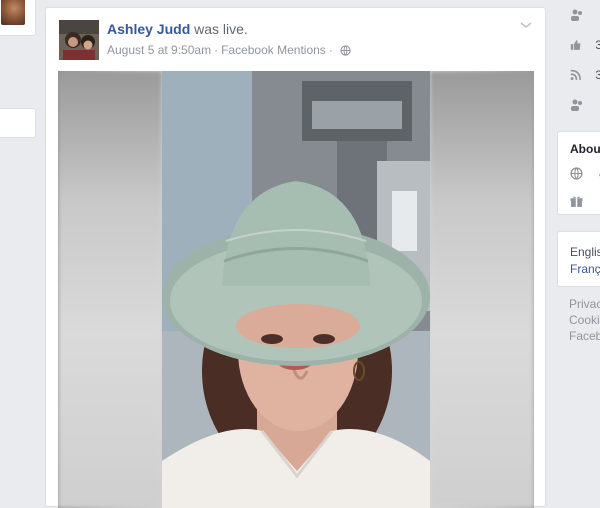  Describe the element at coordinates (482, 289) in the screenshot. I see `video-blur-right` at that location.